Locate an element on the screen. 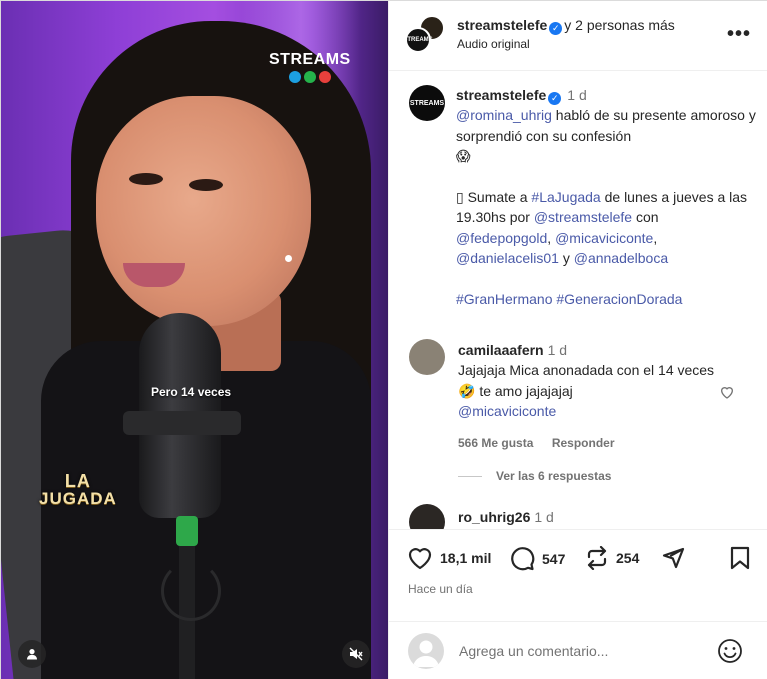 The height and width of the screenshot is (679, 767). comment-composer is located at coordinates (578, 650).